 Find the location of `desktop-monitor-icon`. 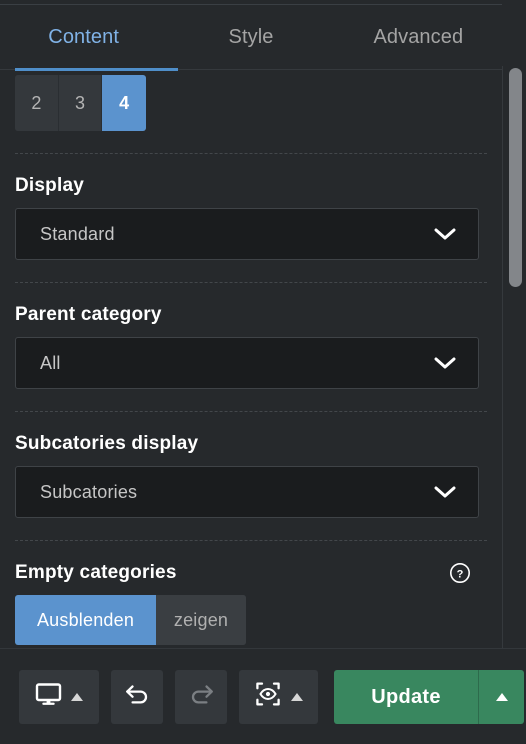

desktop-monitor-icon is located at coordinates (48, 697).